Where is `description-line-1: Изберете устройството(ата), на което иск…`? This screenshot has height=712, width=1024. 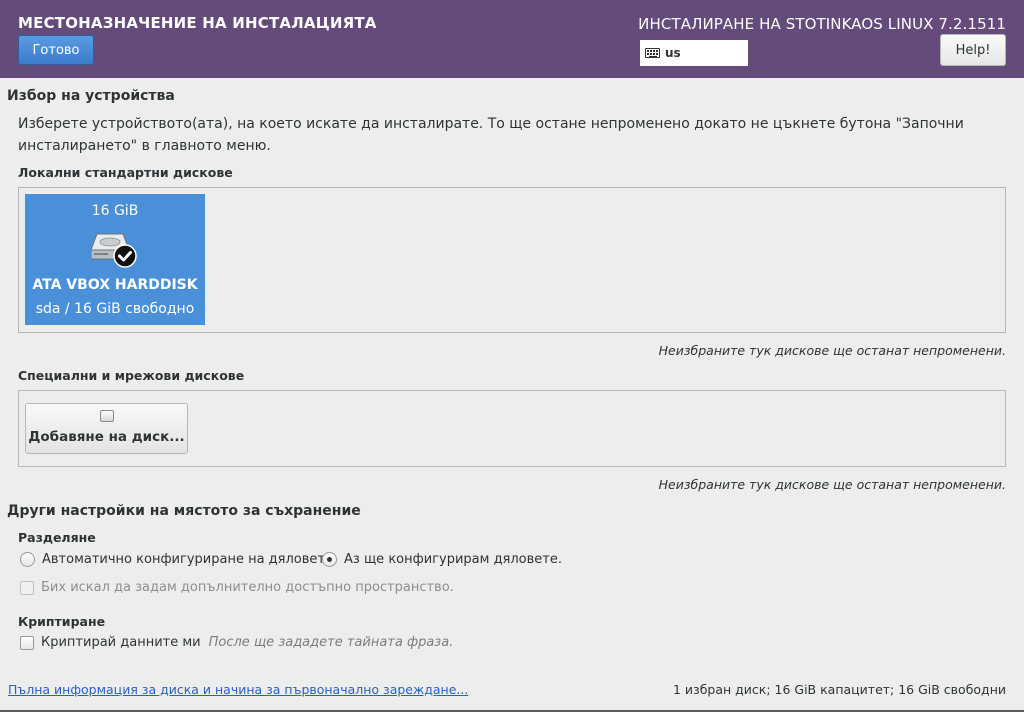 description-line-1: Изберете устройството(ата), на което иск… is located at coordinates (491, 124).